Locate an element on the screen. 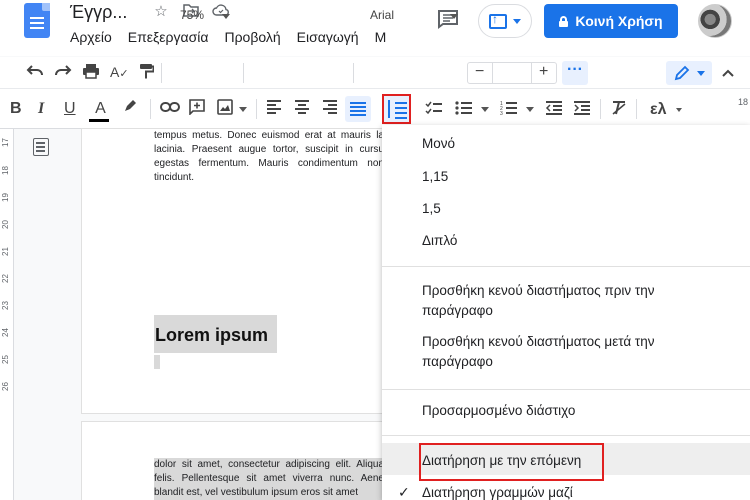 The height and width of the screenshot is (500, 750). line-spacing-button is located at coordinates (396, 109).